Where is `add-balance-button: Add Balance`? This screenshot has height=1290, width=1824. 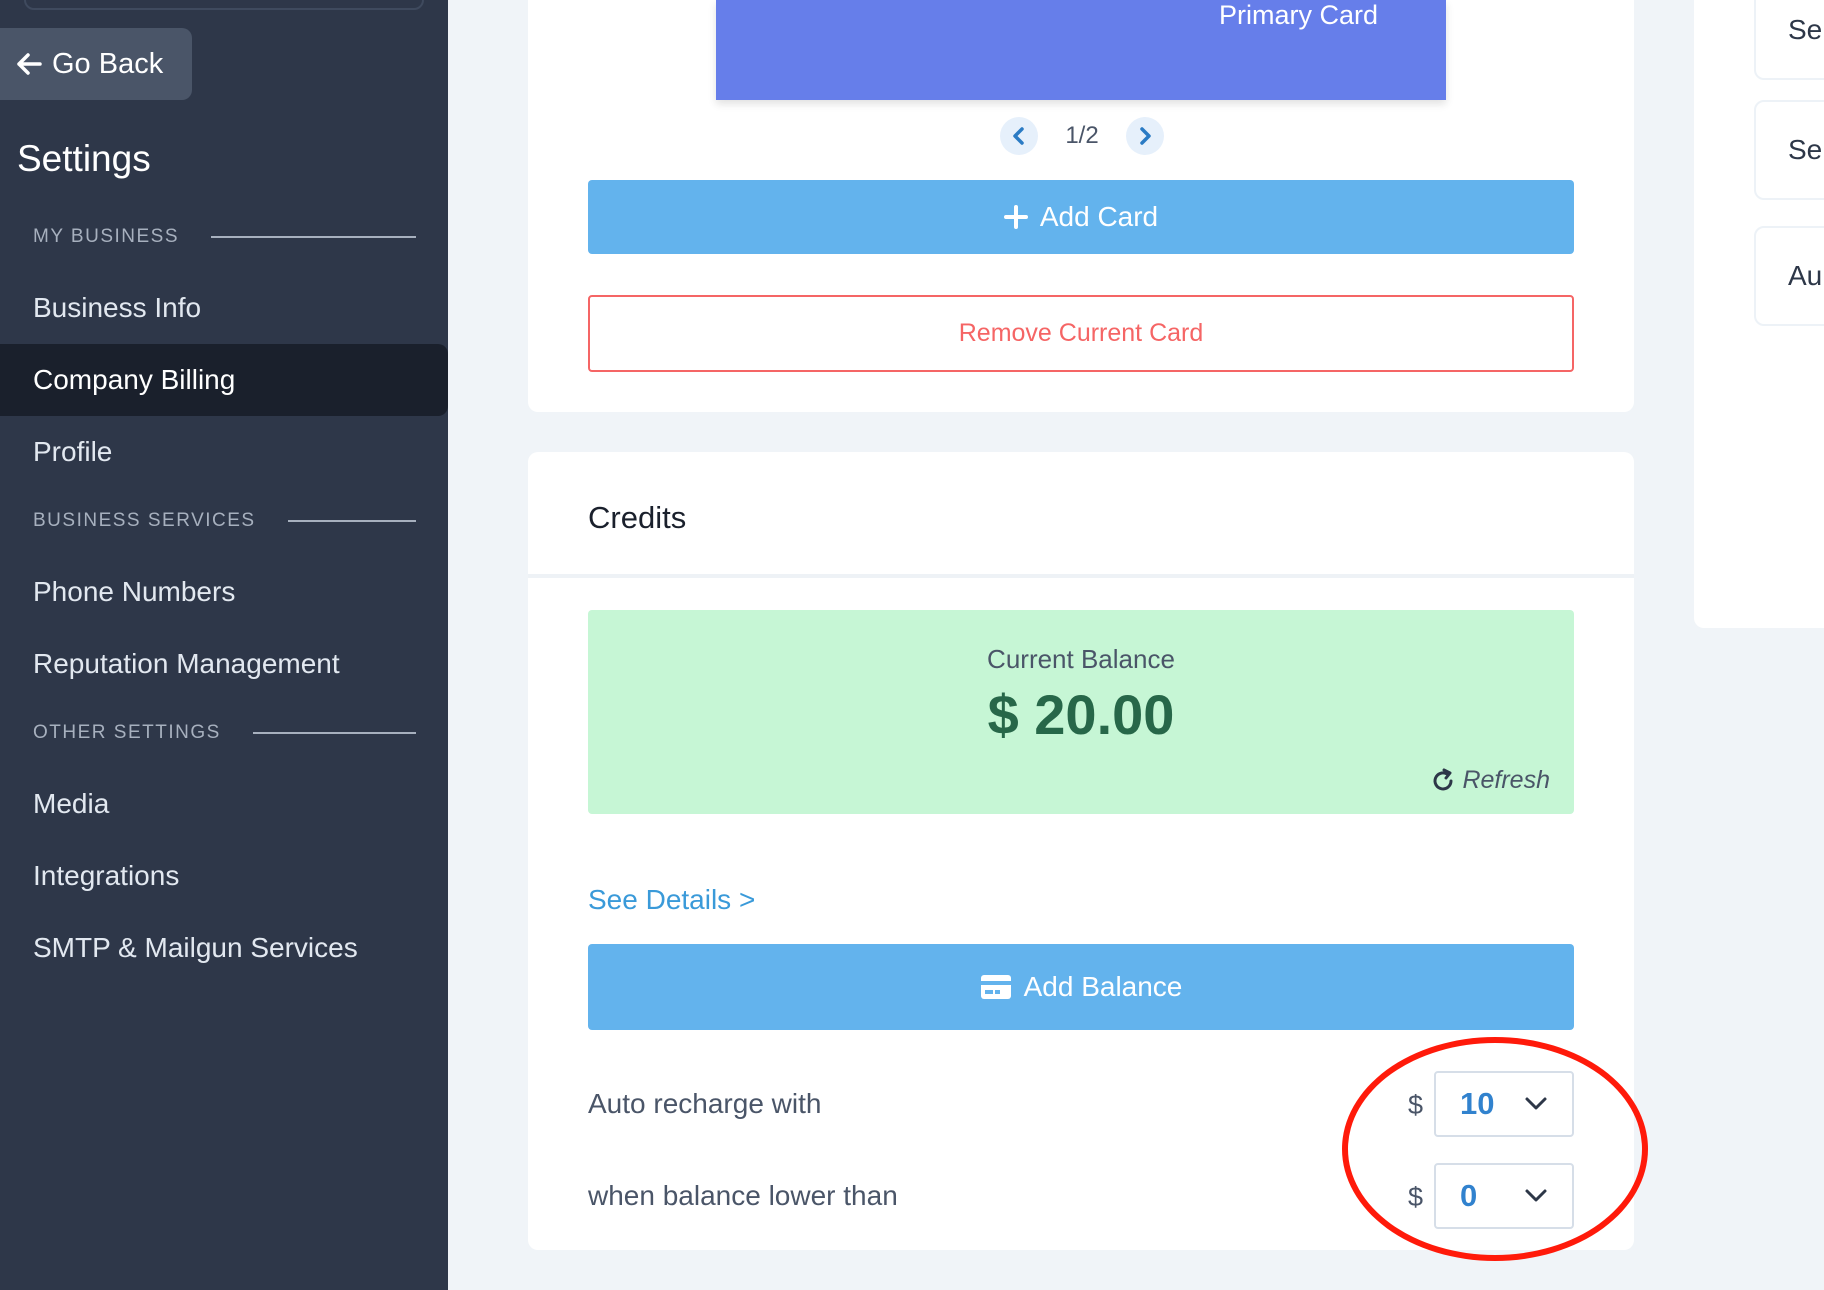 add-balance-button: Add Balance is located at coordinates (1081, 987).